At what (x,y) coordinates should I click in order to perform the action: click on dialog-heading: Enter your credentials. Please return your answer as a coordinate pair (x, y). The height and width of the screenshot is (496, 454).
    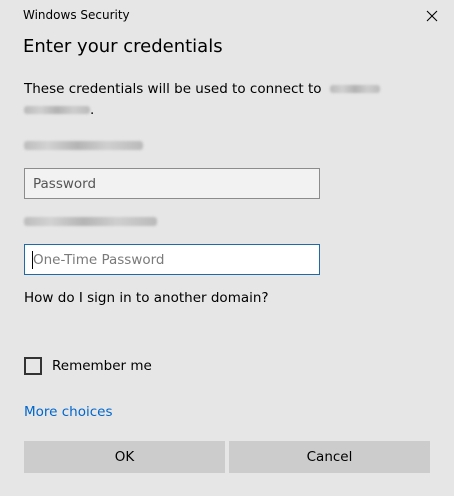
    Looking at the image, I should click on (123, 46).